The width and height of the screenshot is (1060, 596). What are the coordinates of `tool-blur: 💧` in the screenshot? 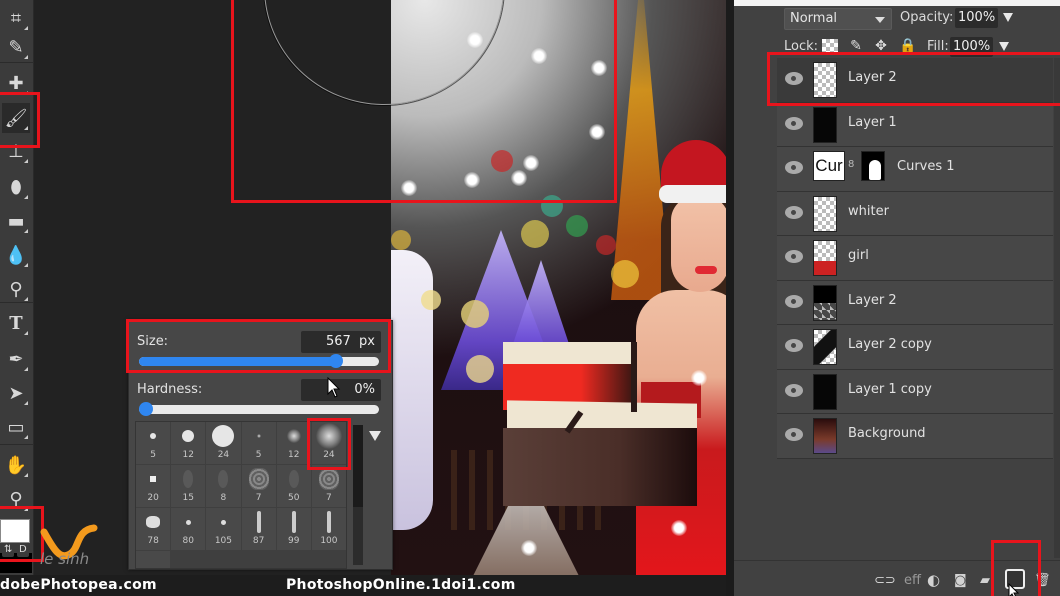 It's located at (16, 255).